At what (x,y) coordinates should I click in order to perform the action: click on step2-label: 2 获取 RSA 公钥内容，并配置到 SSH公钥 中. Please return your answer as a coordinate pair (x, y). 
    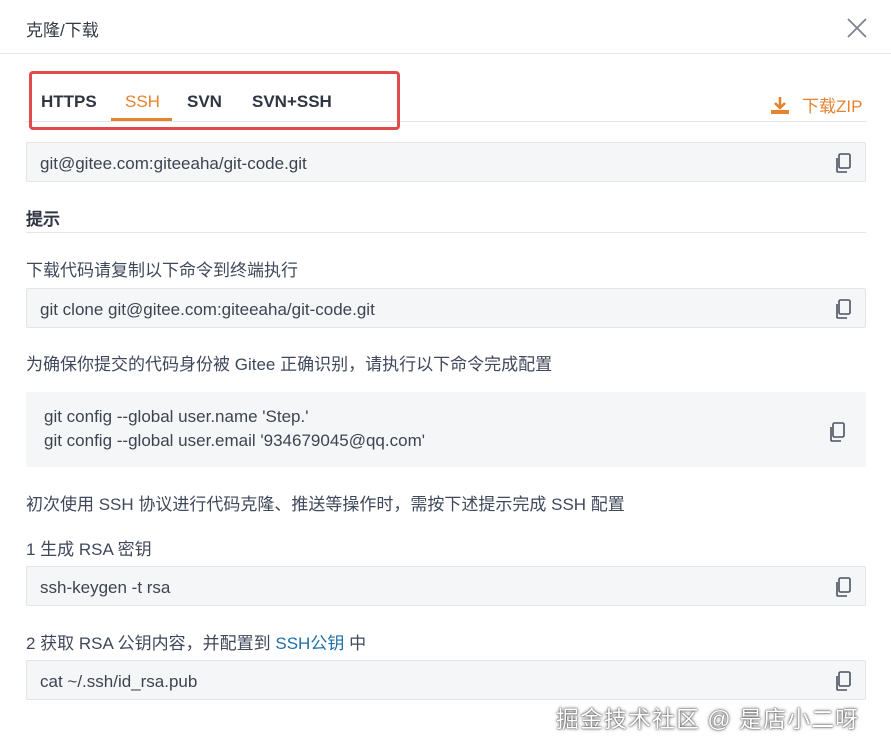
    Looking at the image, I should click on (196, 641).